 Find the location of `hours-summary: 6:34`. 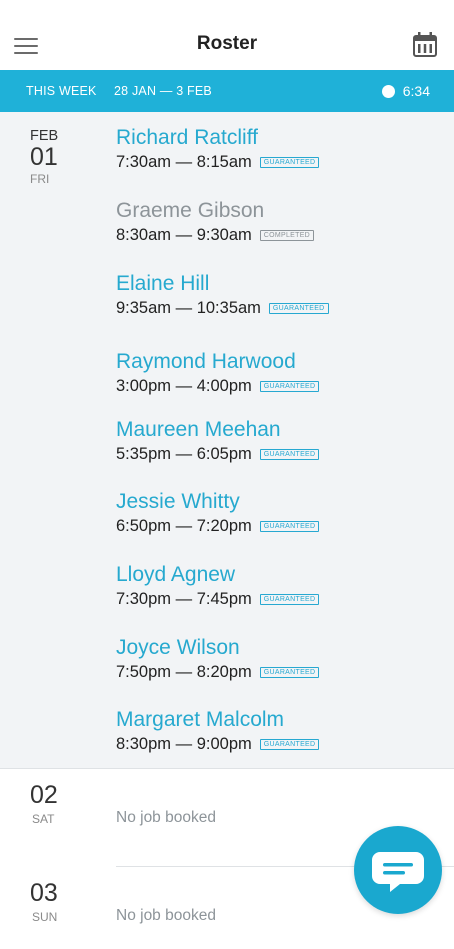

hours-summary: 6:34 is located at coordinates (405, 91).